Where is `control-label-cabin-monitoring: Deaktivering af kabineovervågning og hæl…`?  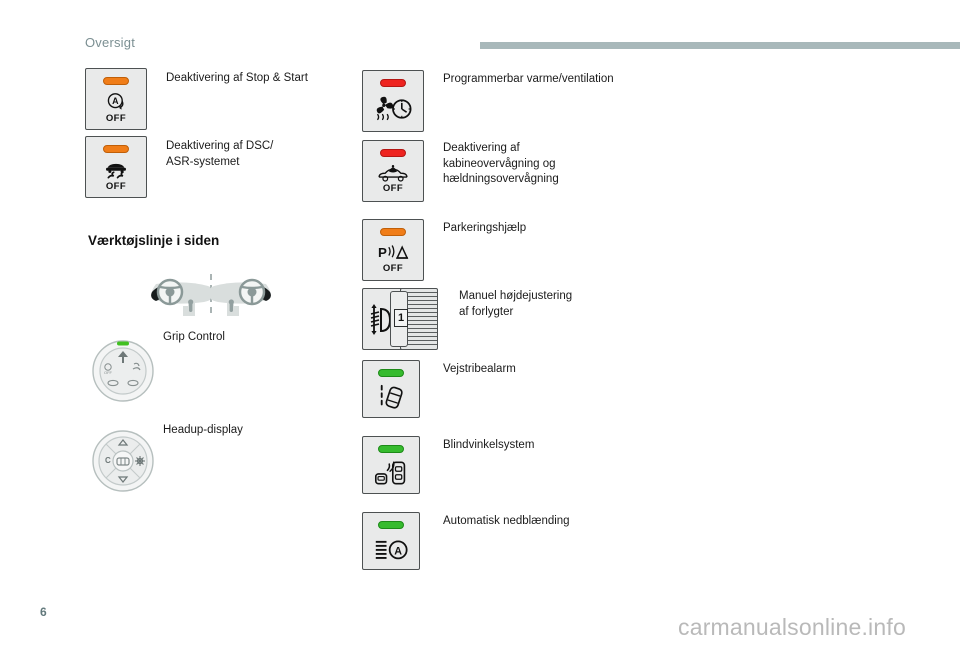 control-label-cabin-monitoring: Deaktivering af kabineovervågning og hæl… is located at coordinates (501, 163).